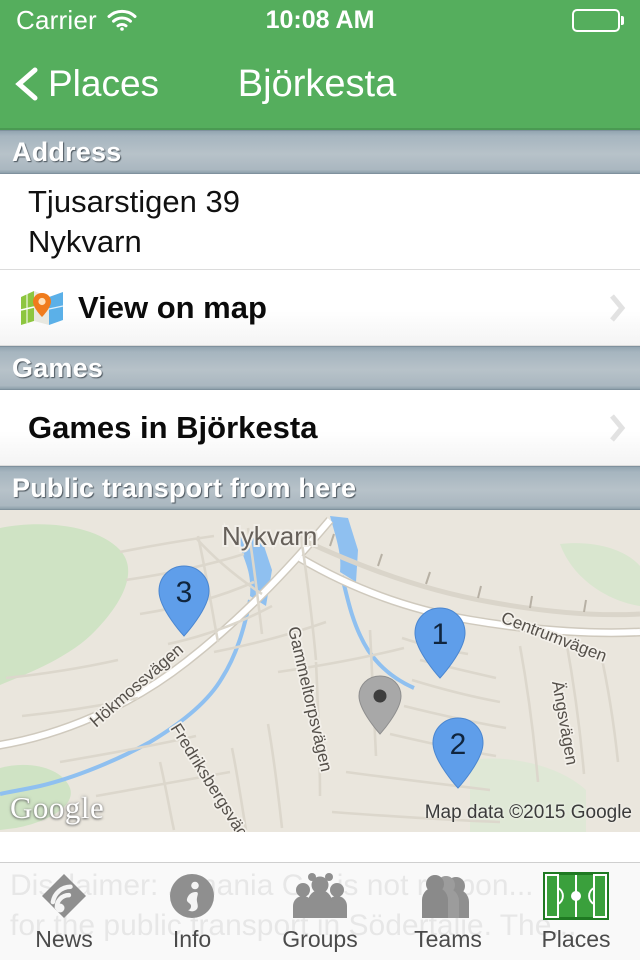  I want to click on tab-teams: Teams, so click(448, 911).